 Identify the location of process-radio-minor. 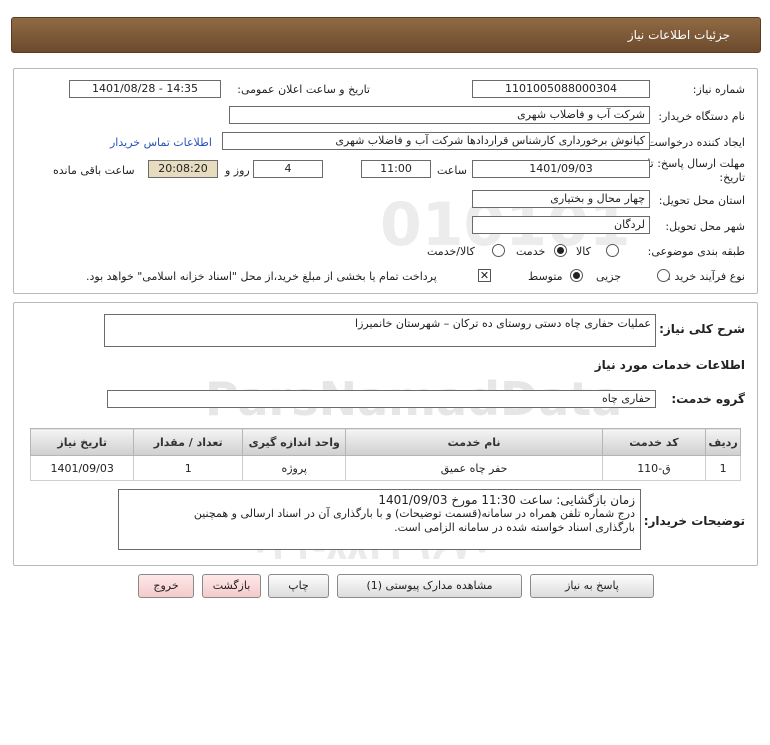
(663, 275).